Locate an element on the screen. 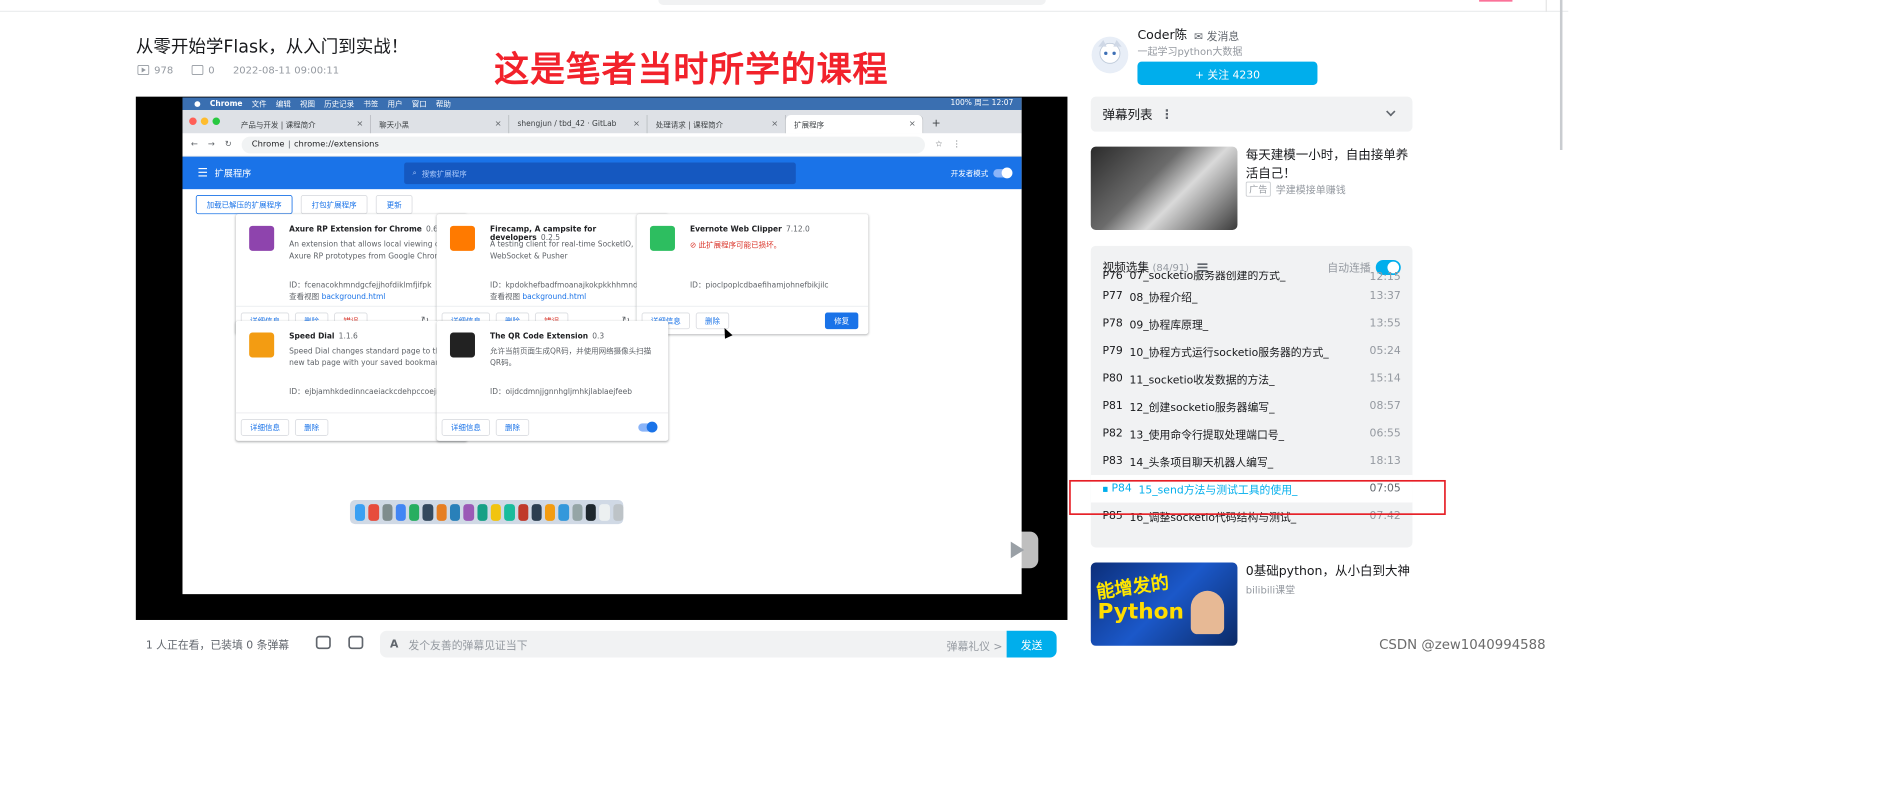  playlist-item: P80 11_socketio收发数据的方法_ 15:14 is located at coordinates (1252, 378).